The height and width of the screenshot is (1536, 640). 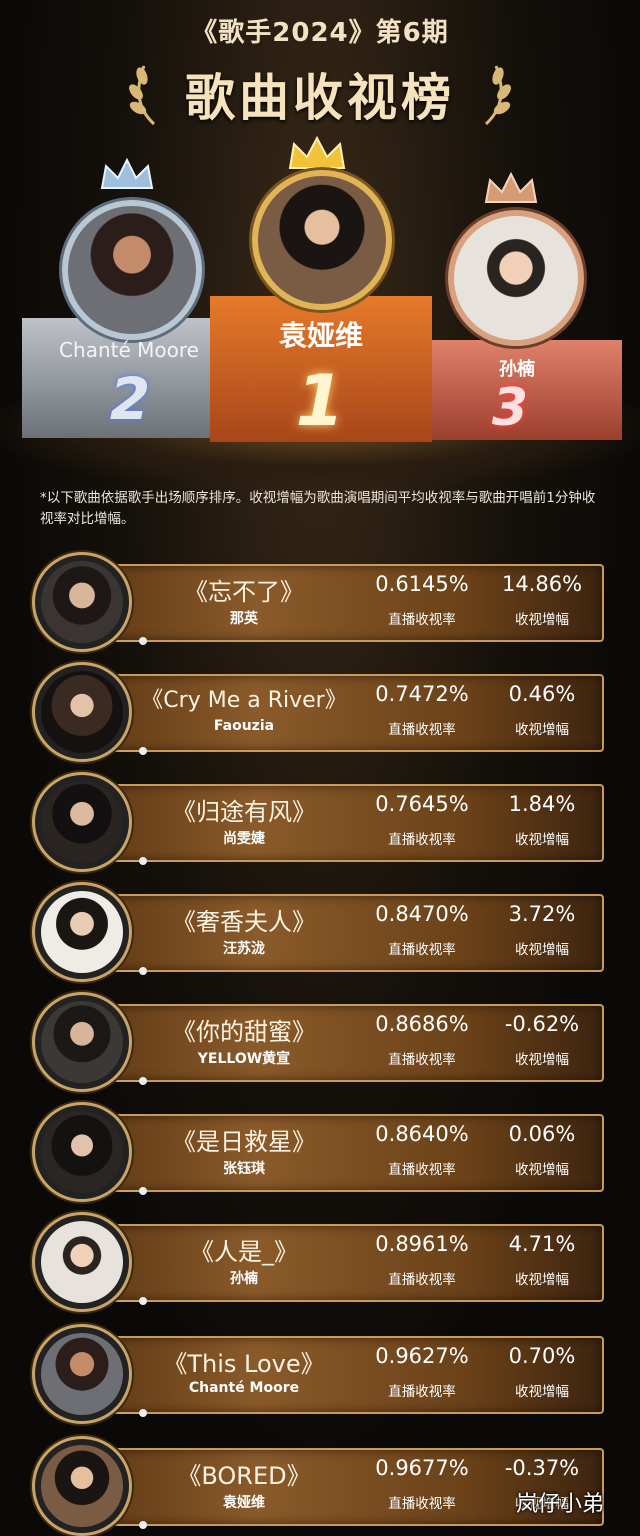 What do you see at coordinates (244, 1503) in the screenshot?
I see `singer-name: 袁娅维` at bounding box center [244, 1503].